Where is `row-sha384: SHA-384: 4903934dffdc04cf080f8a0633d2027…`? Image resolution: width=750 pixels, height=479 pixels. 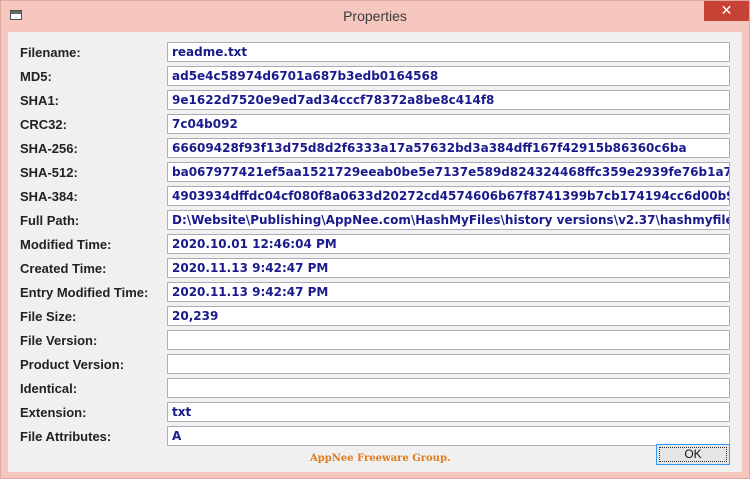
row-sha384: SHA-384: 4903934dffdc04cf080f8a0633d2027… is located at coordinates (375, 198).